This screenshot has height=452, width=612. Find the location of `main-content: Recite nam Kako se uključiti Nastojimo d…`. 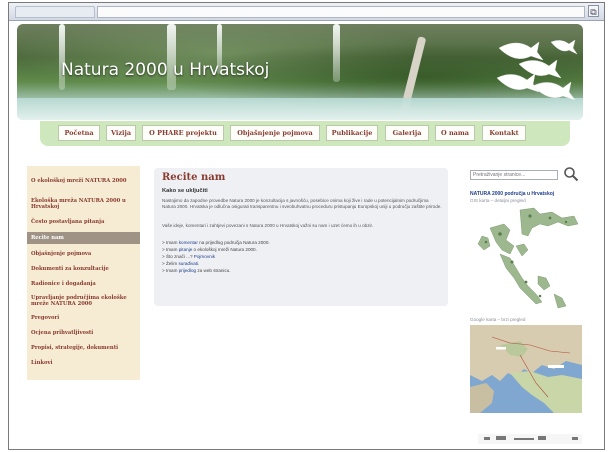

main-content: Recite nam Kako se uključiti Nastojimo d… is located at coordinates (301, 237).